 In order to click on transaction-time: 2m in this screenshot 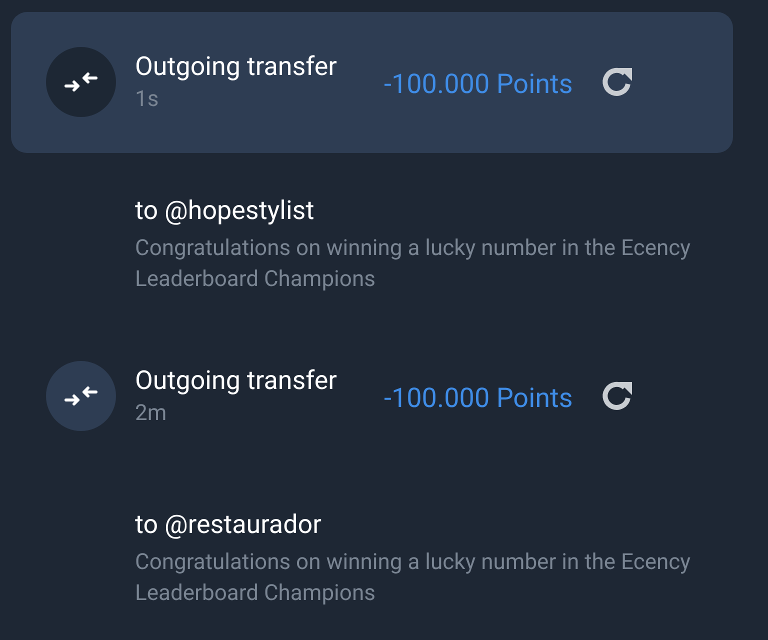, I will do `click(151, 414)`.